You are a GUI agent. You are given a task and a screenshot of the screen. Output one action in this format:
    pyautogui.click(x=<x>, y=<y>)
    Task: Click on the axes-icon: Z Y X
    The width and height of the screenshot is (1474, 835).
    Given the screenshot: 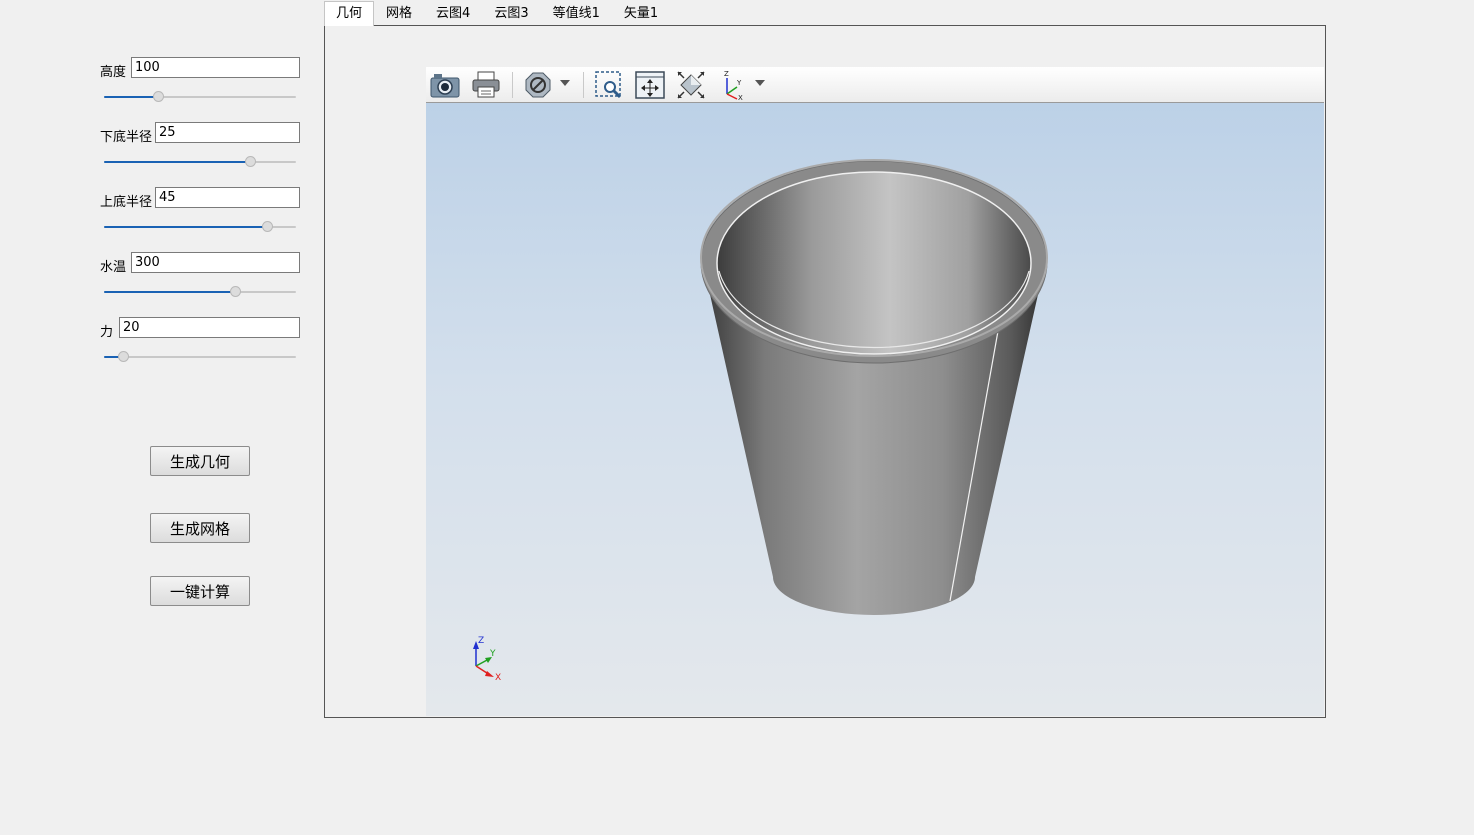 What is the action you would take?
    pyautogui.click(x=732, y=85)
    